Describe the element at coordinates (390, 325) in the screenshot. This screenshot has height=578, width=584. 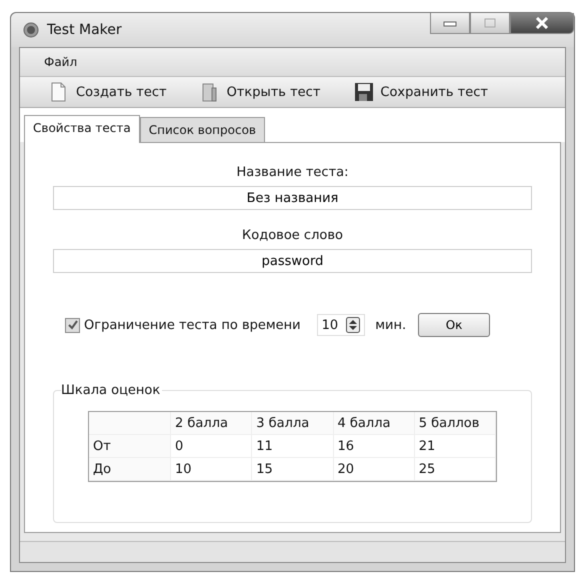
I see `unit-label: мин.` at that location.